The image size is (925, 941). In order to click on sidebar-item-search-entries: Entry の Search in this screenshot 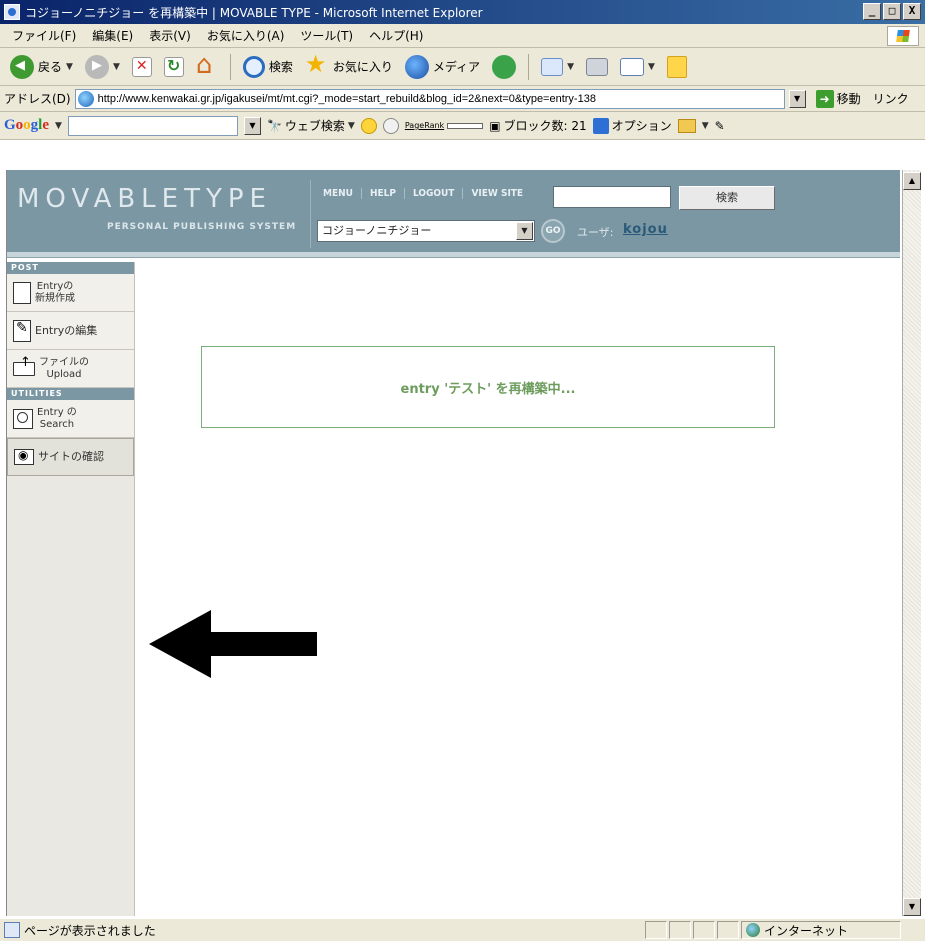, I will do `click(70, 419)`.